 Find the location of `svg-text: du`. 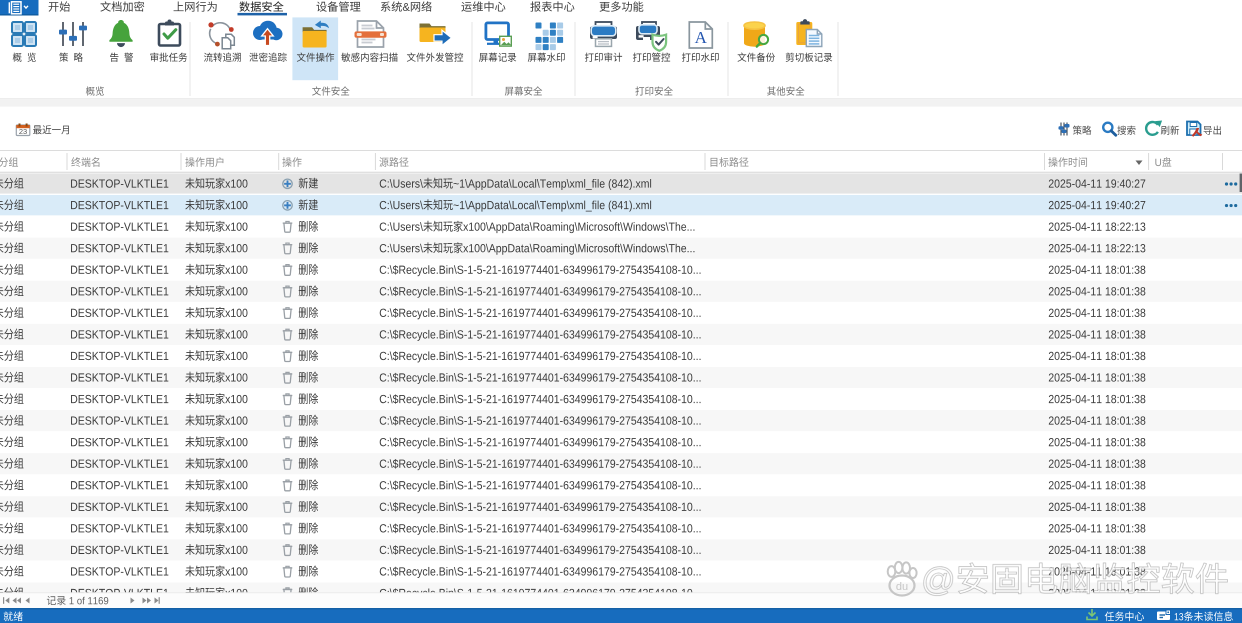

svg-text: du is located at coordinates (902, 587).